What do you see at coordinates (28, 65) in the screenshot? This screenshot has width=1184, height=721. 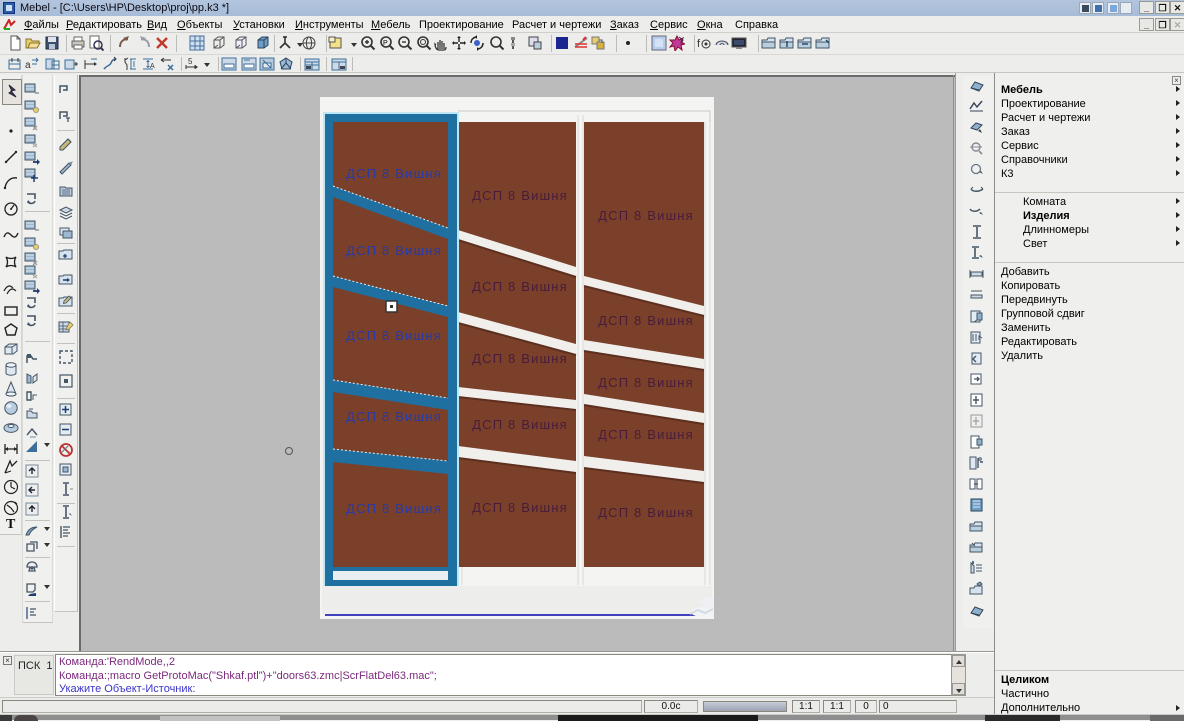 I see `svg-text: a` at bounding box center [28, 65].